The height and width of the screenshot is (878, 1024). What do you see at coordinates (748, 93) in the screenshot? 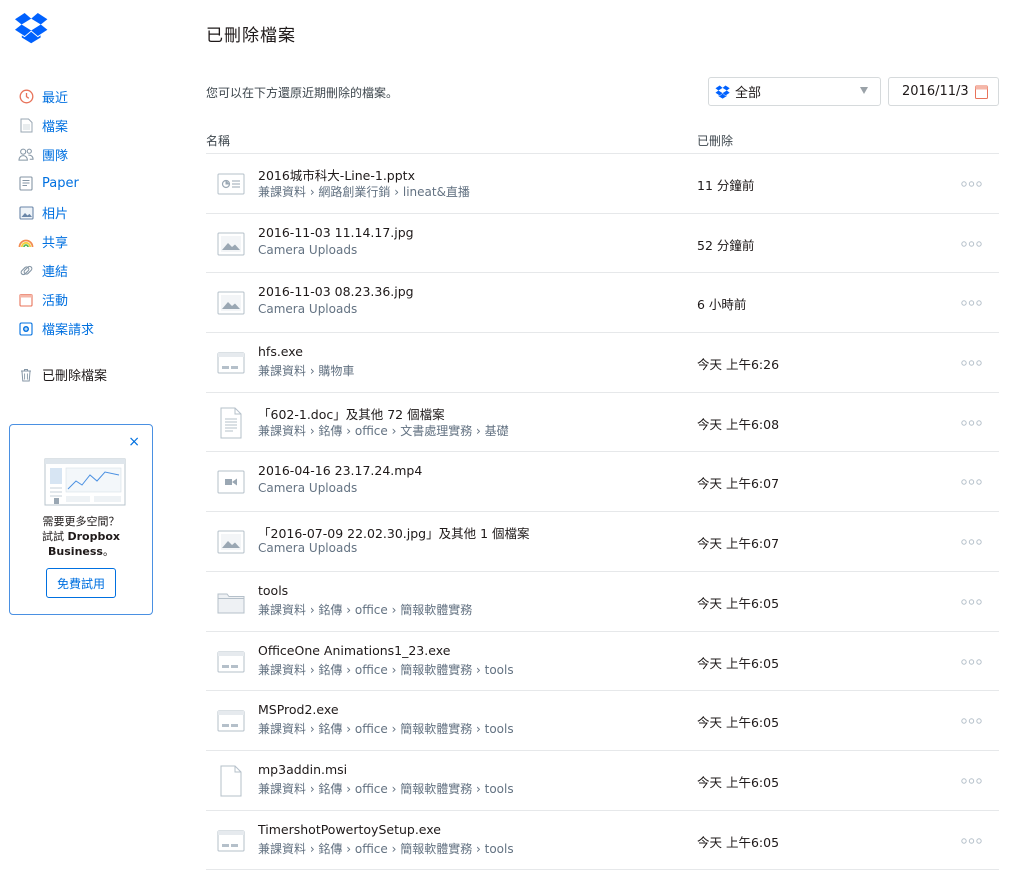
I see `filter-selected-value: 全部` at bounding box center [748, 93].